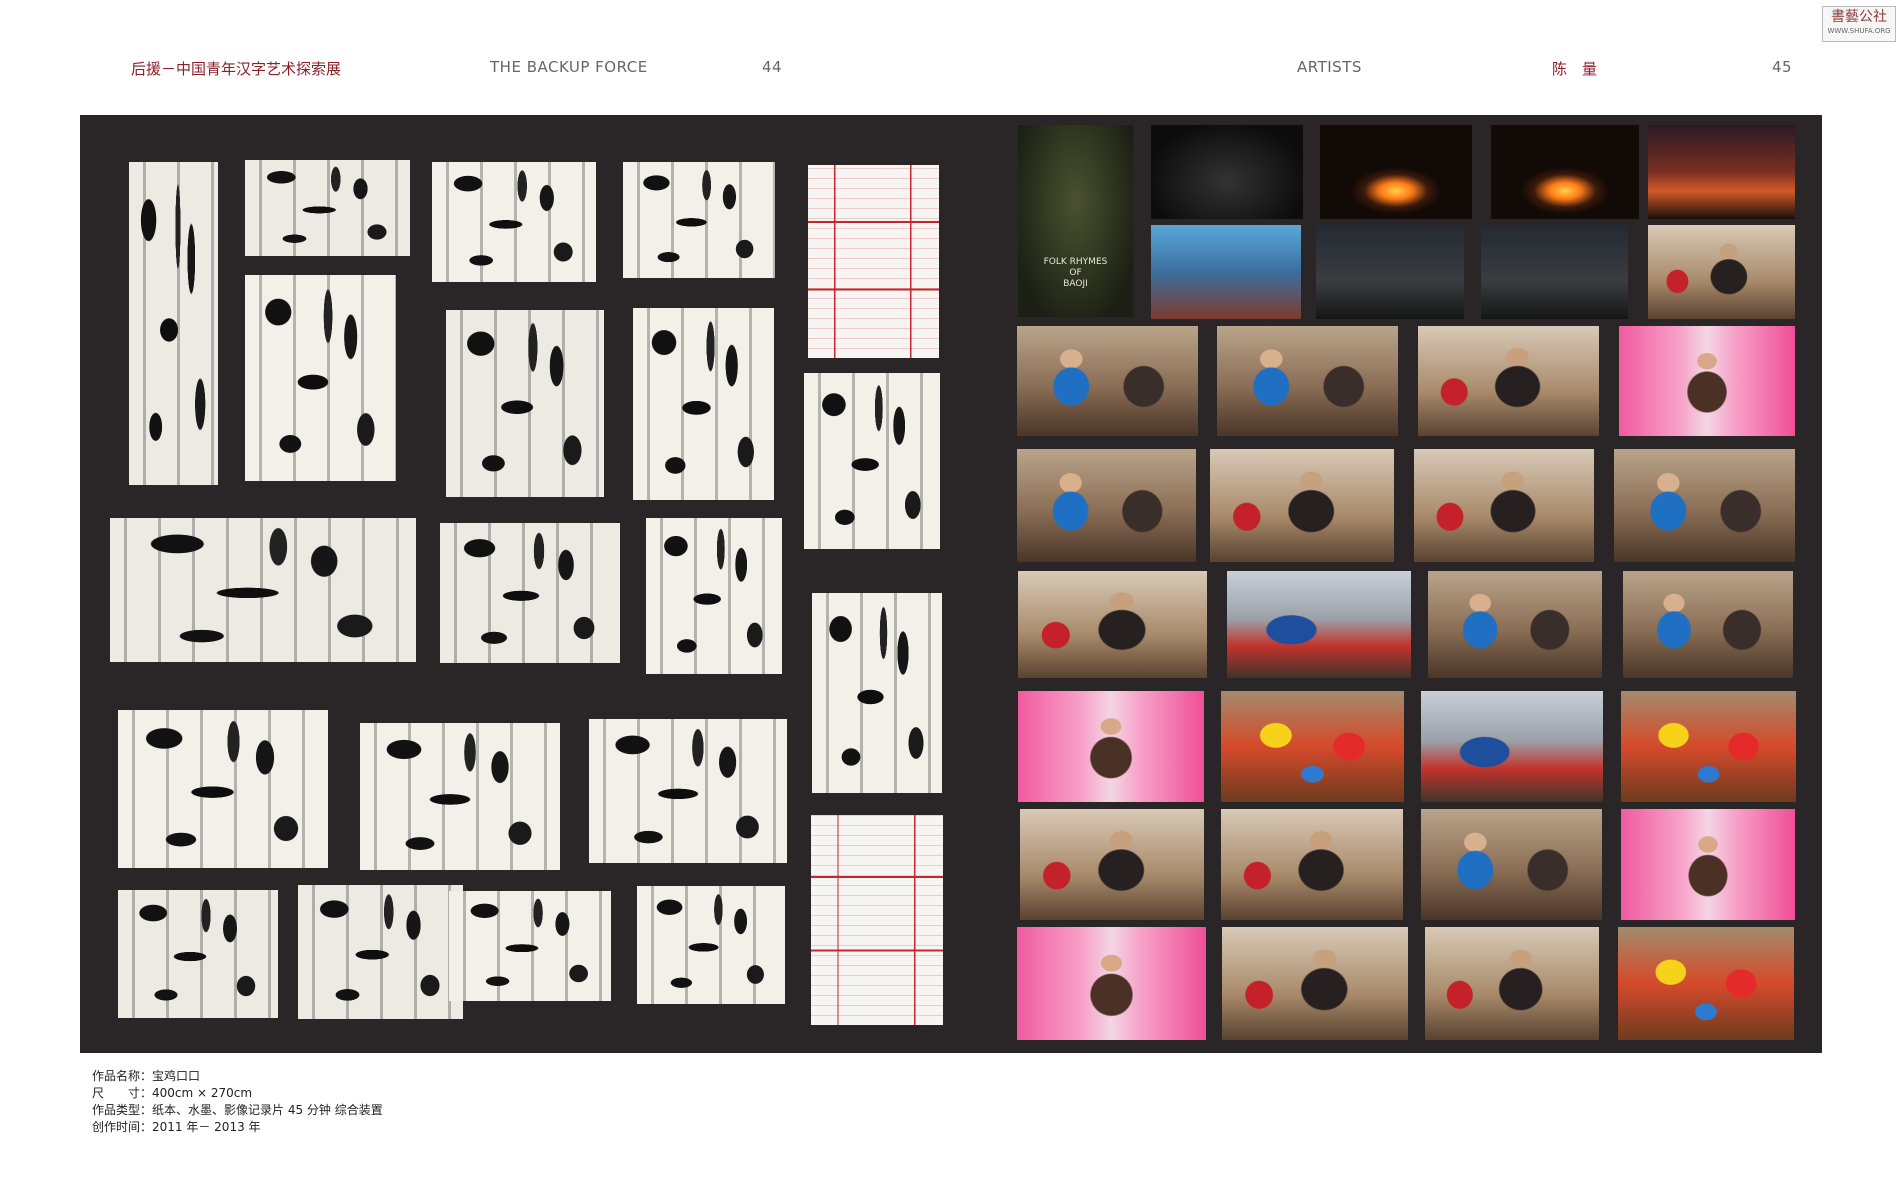  What do you see at coordinates (569, 67) in the screenshot?
I see `exhibition-subtitle: THE BACKUP FORCE` at bounding box center [569, 67].